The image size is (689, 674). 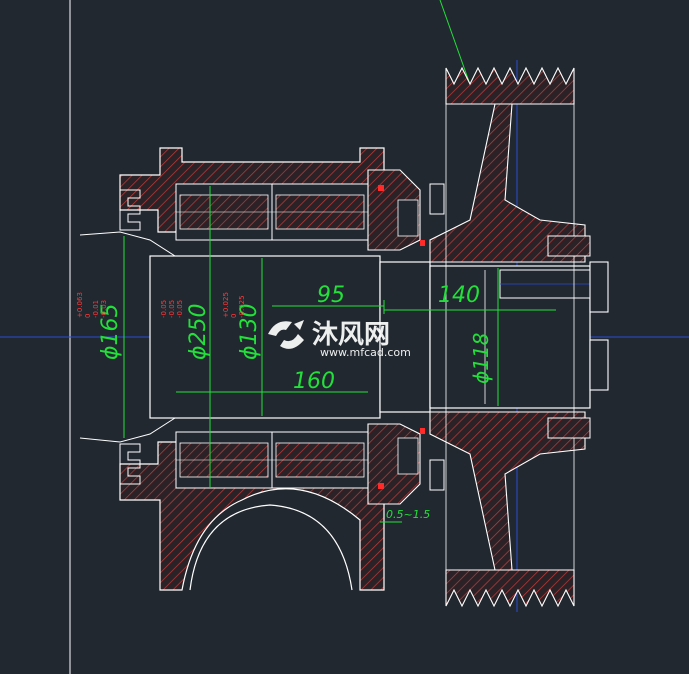 I want to click on tol-165-1: 0, so click(x=88, y=316).